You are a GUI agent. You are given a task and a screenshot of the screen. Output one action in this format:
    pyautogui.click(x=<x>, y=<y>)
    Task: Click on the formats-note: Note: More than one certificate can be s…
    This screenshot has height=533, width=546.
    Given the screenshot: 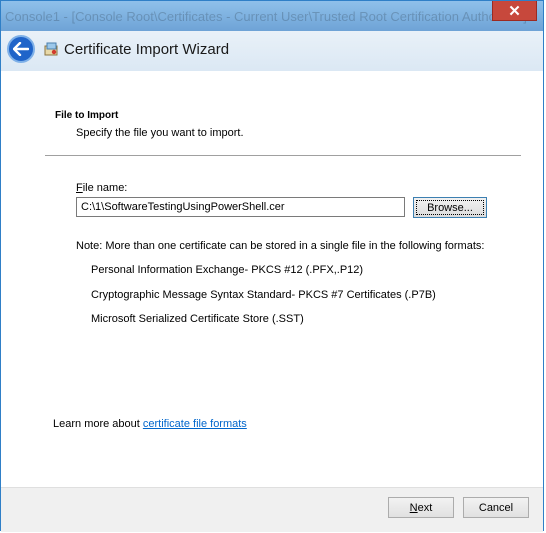 What is the action you would take?
    pyautogui.click(x=280, y=246)
    